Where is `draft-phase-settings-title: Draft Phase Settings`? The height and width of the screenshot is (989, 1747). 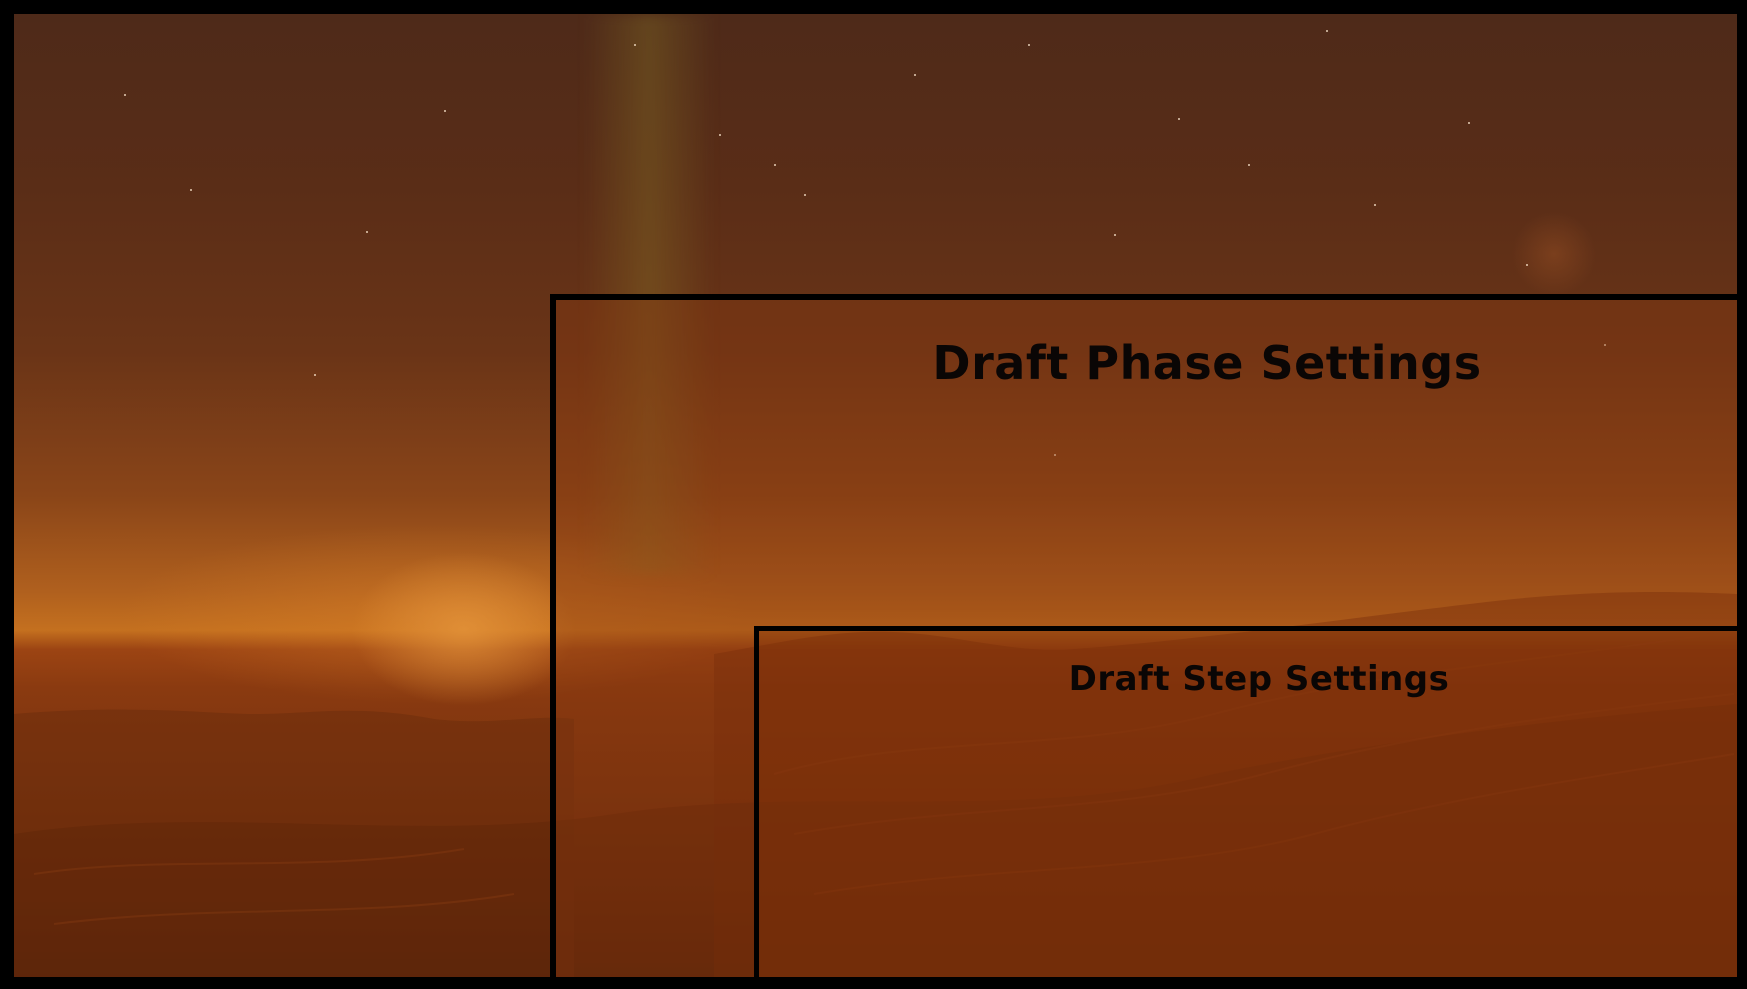 draft-phase-settings-title: Draft Phase Settings is located at coordinates (1207, 363).